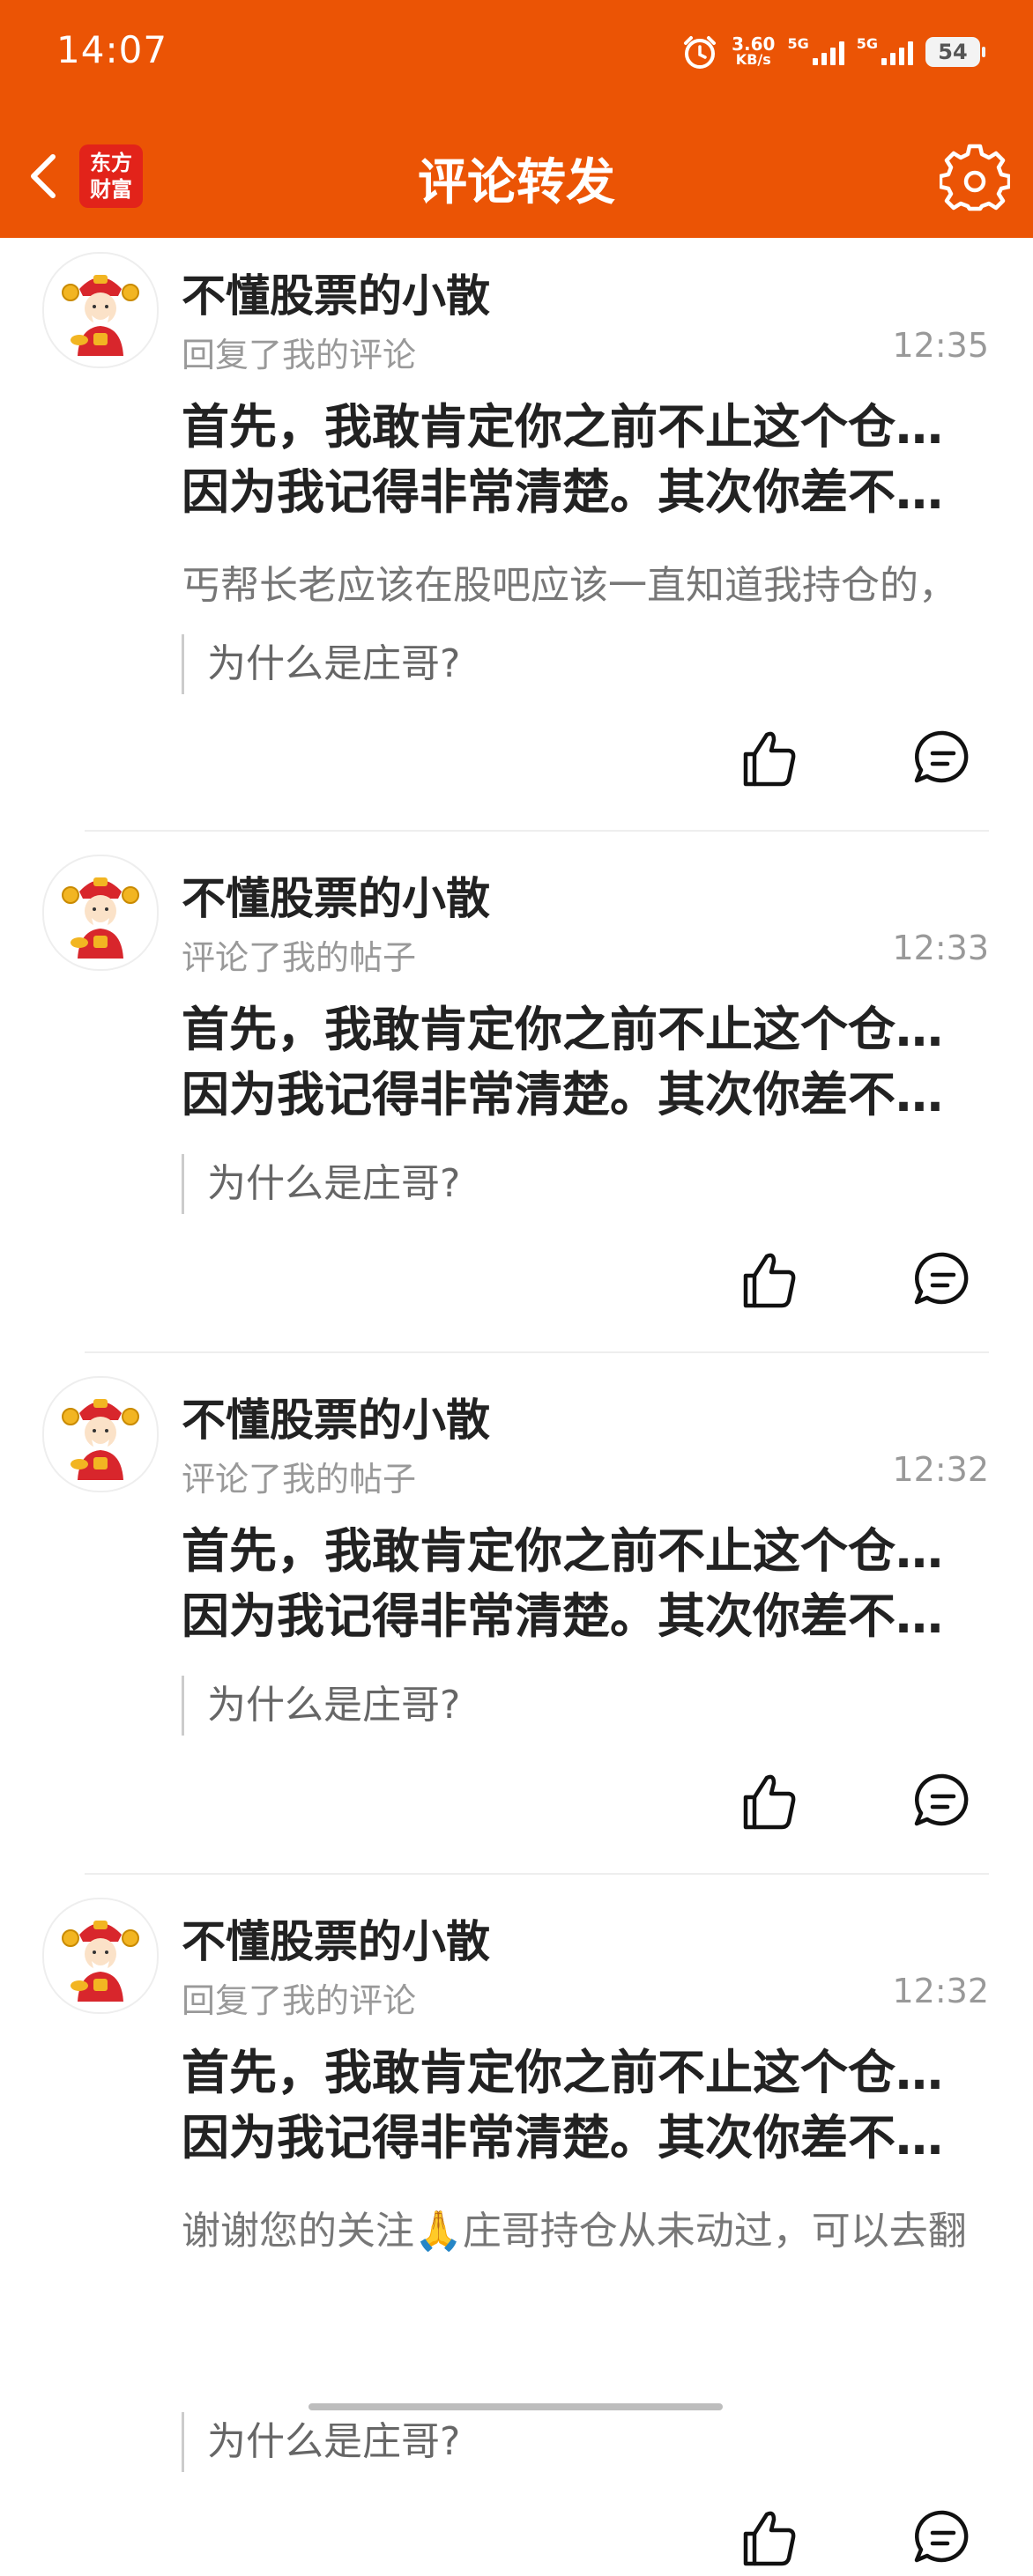  I want to click on page-title: 评论转发, so click(516, 182).